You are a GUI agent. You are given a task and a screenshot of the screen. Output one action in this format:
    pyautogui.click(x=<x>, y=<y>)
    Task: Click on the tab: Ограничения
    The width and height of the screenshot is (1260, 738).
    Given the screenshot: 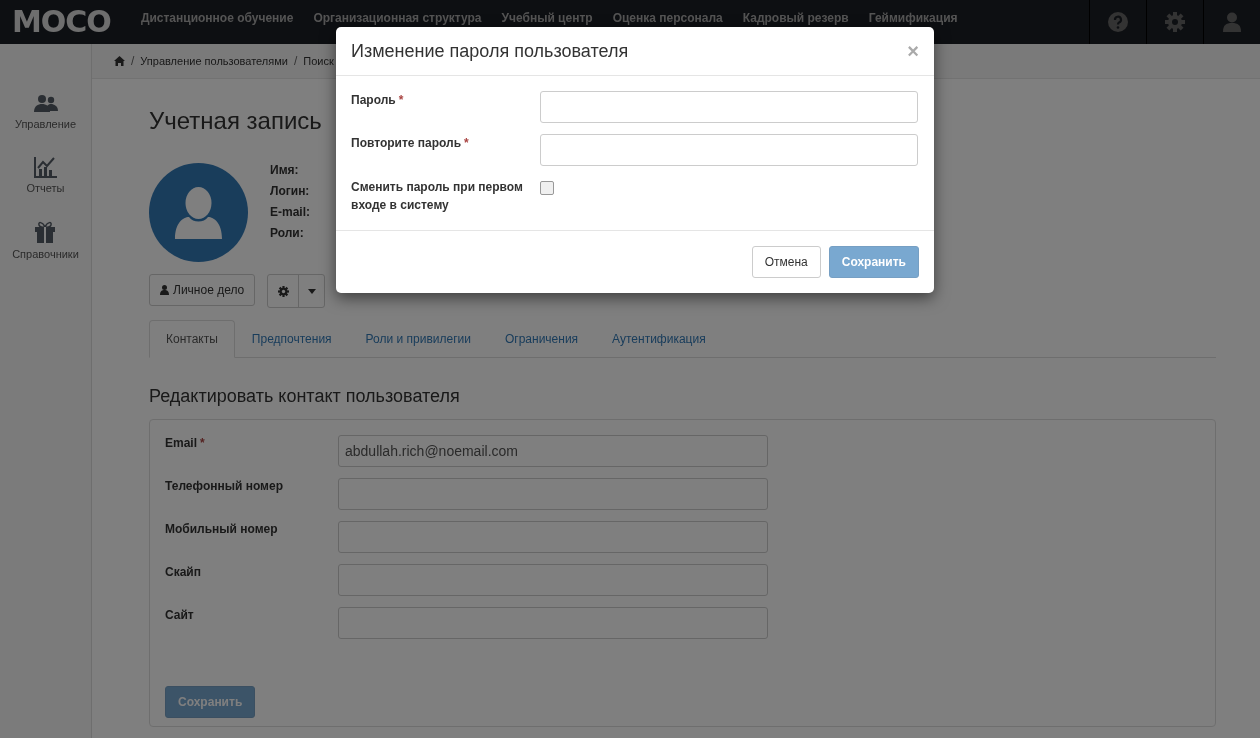 What is the action you would take?
    pyautogui.click(x=541, y=339)
    